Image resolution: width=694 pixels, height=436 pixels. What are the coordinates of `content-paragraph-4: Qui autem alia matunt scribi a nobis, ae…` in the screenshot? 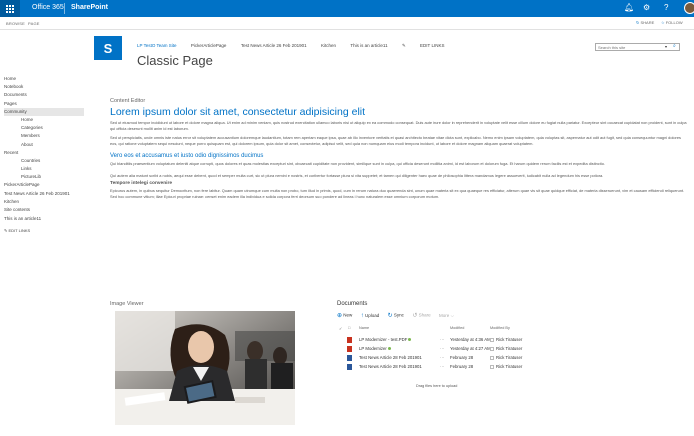 It's located at (357, 175).